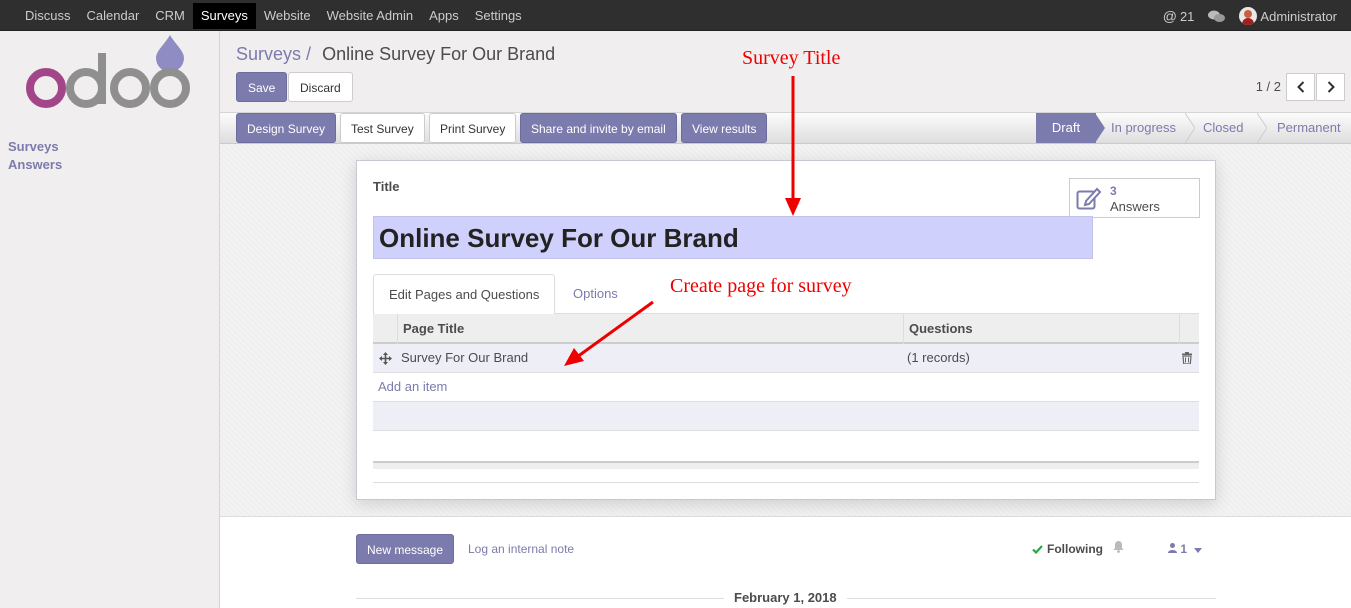 The width and height of the screenshot is (1351, 608). I want to click on row-questions: (1 records), so click(938, 357).